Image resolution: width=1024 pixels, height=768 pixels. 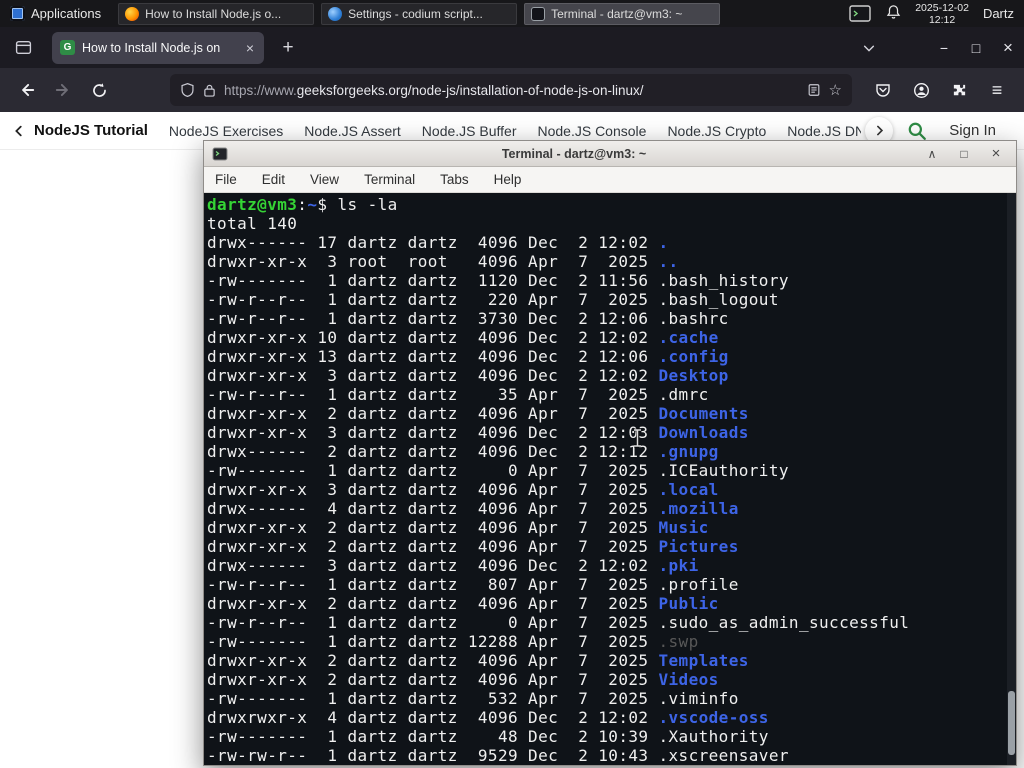 I want to click on reload-button, so click(x=99, y=90).